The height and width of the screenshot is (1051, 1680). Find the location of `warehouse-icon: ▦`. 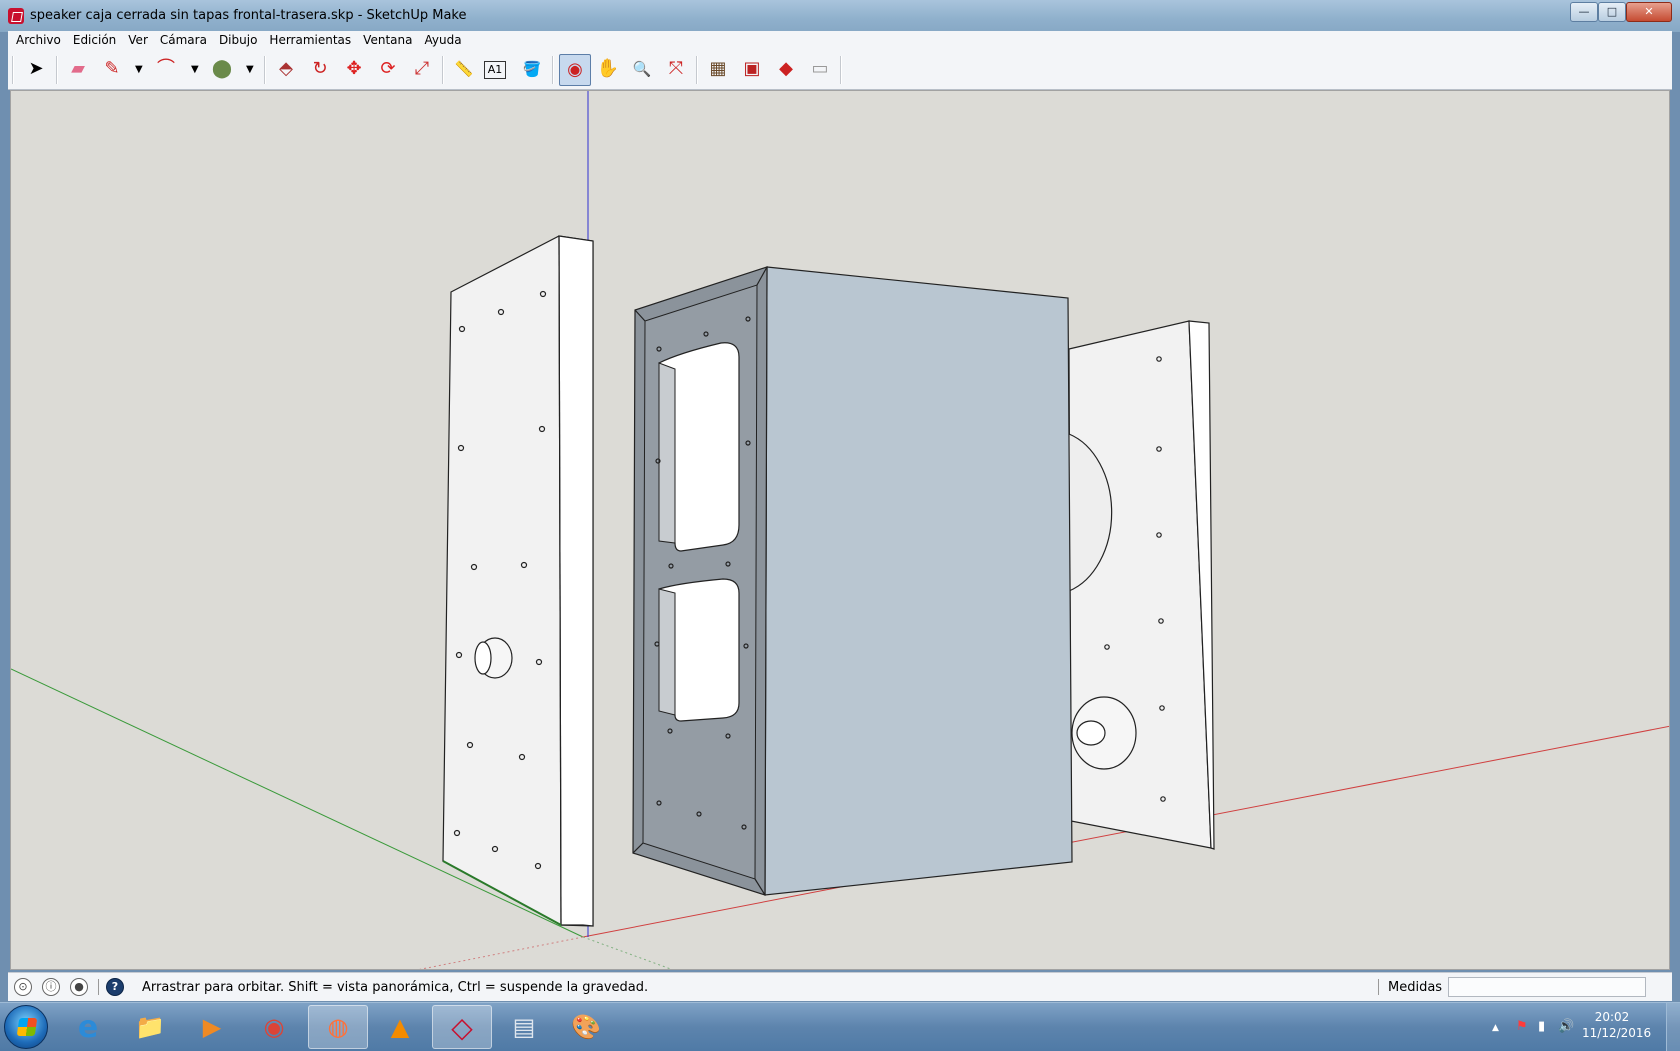

warehouse-icon: ▦ is located at coordinates (718, 69).